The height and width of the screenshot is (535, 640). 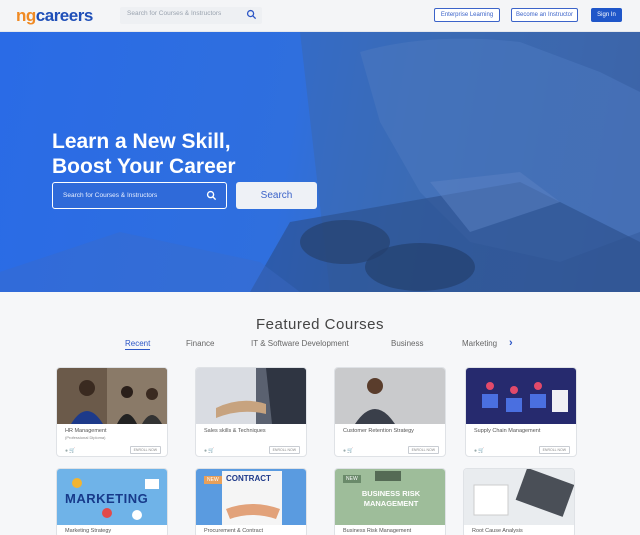 What do you see at coordinates (200, 343) in the screenshot?
I see `tab-finance: Finance` at bounding box center [200, 343].